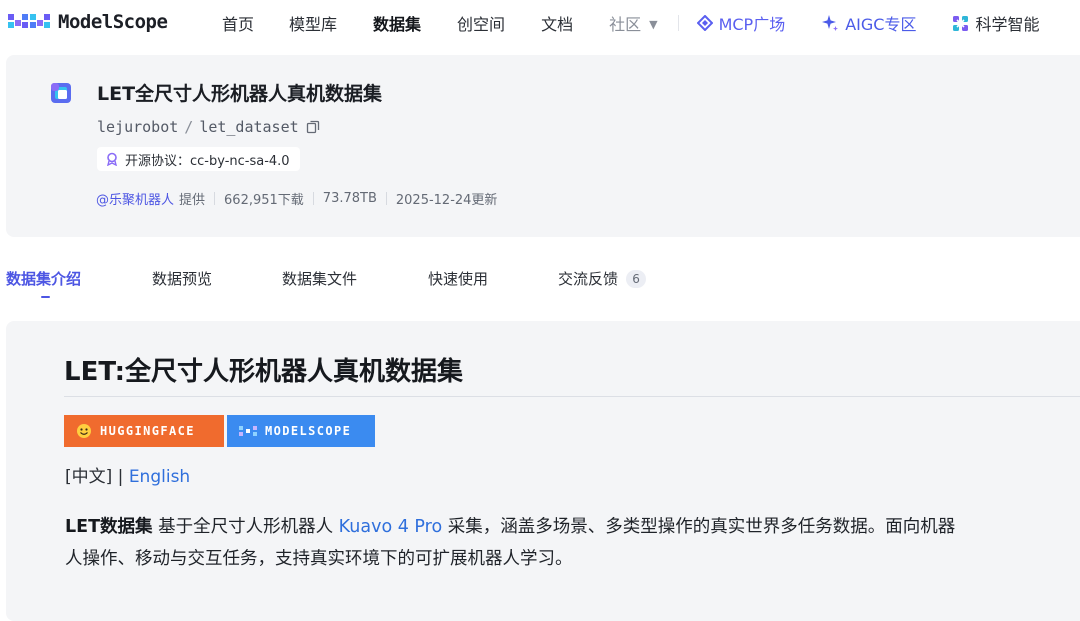  I want to click on dataset-path: lejurobot / let_dataset, so click(208, 127).